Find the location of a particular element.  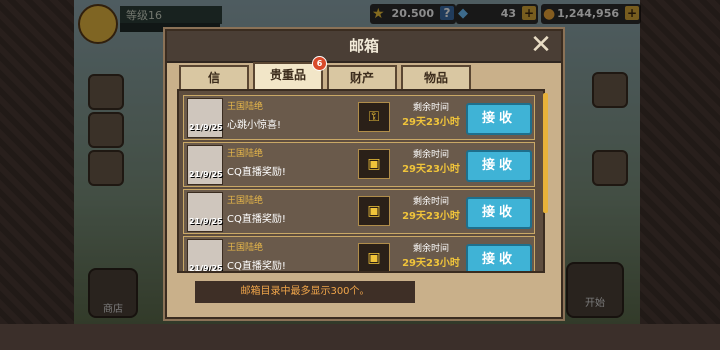

mail-subject: 心跳小惊喜! is located at coordinates (254, 125).